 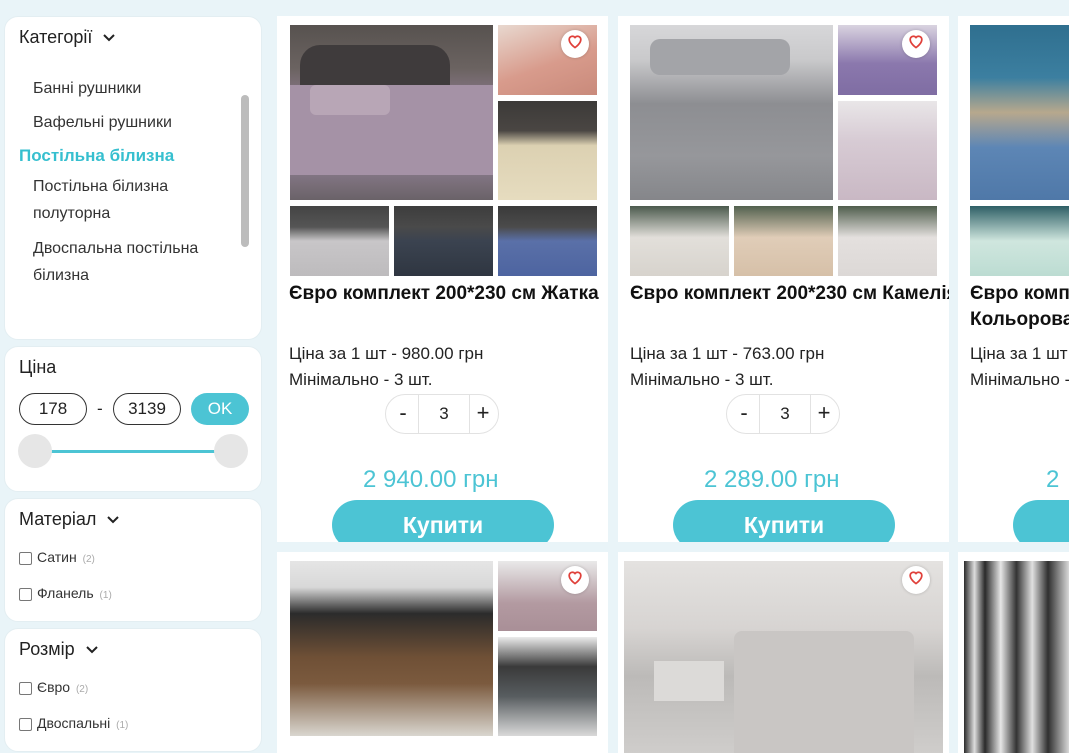 I want to click on material-option-flannel: Фланель (1), so click(x=65, y=593).